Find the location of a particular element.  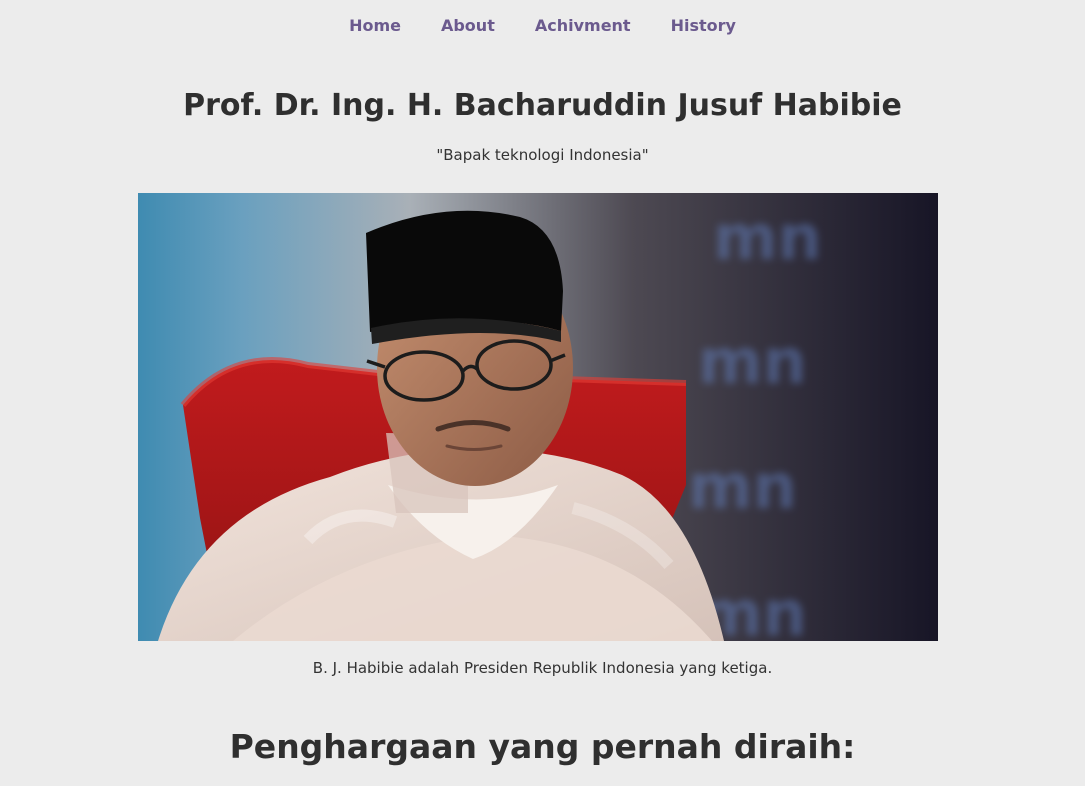

nav-about-link: About is located at coordinates (468, 26).